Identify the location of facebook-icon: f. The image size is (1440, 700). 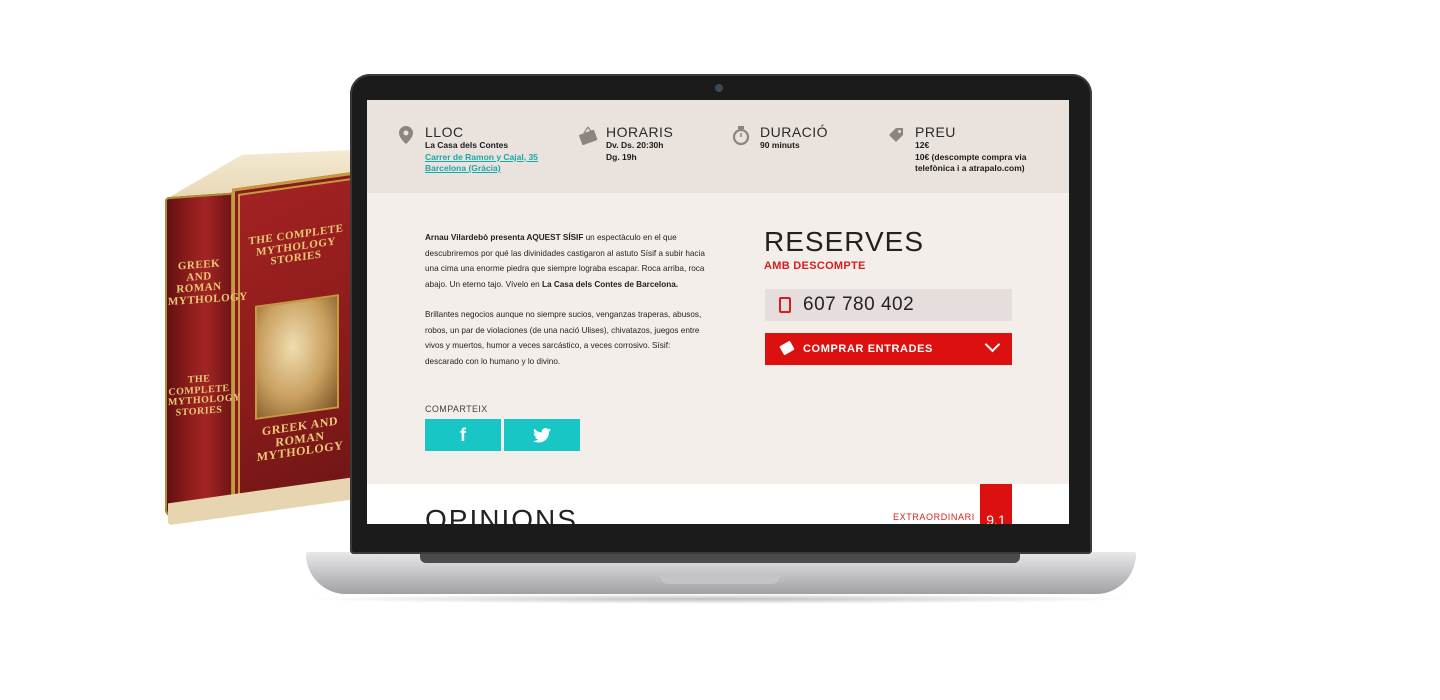
(463, 434).